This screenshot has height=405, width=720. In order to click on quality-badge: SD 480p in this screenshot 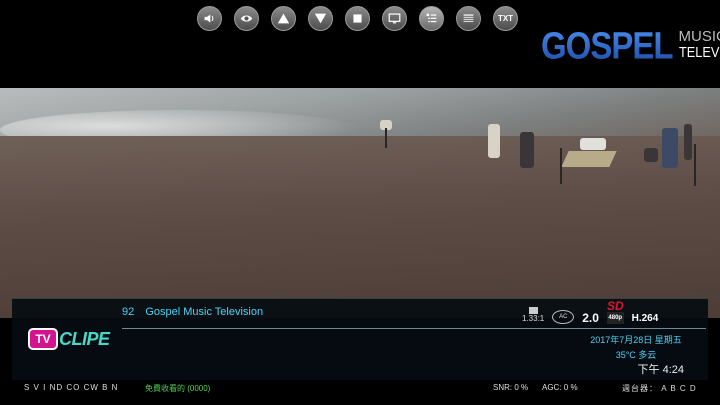, I will do `click(615, 311)`.